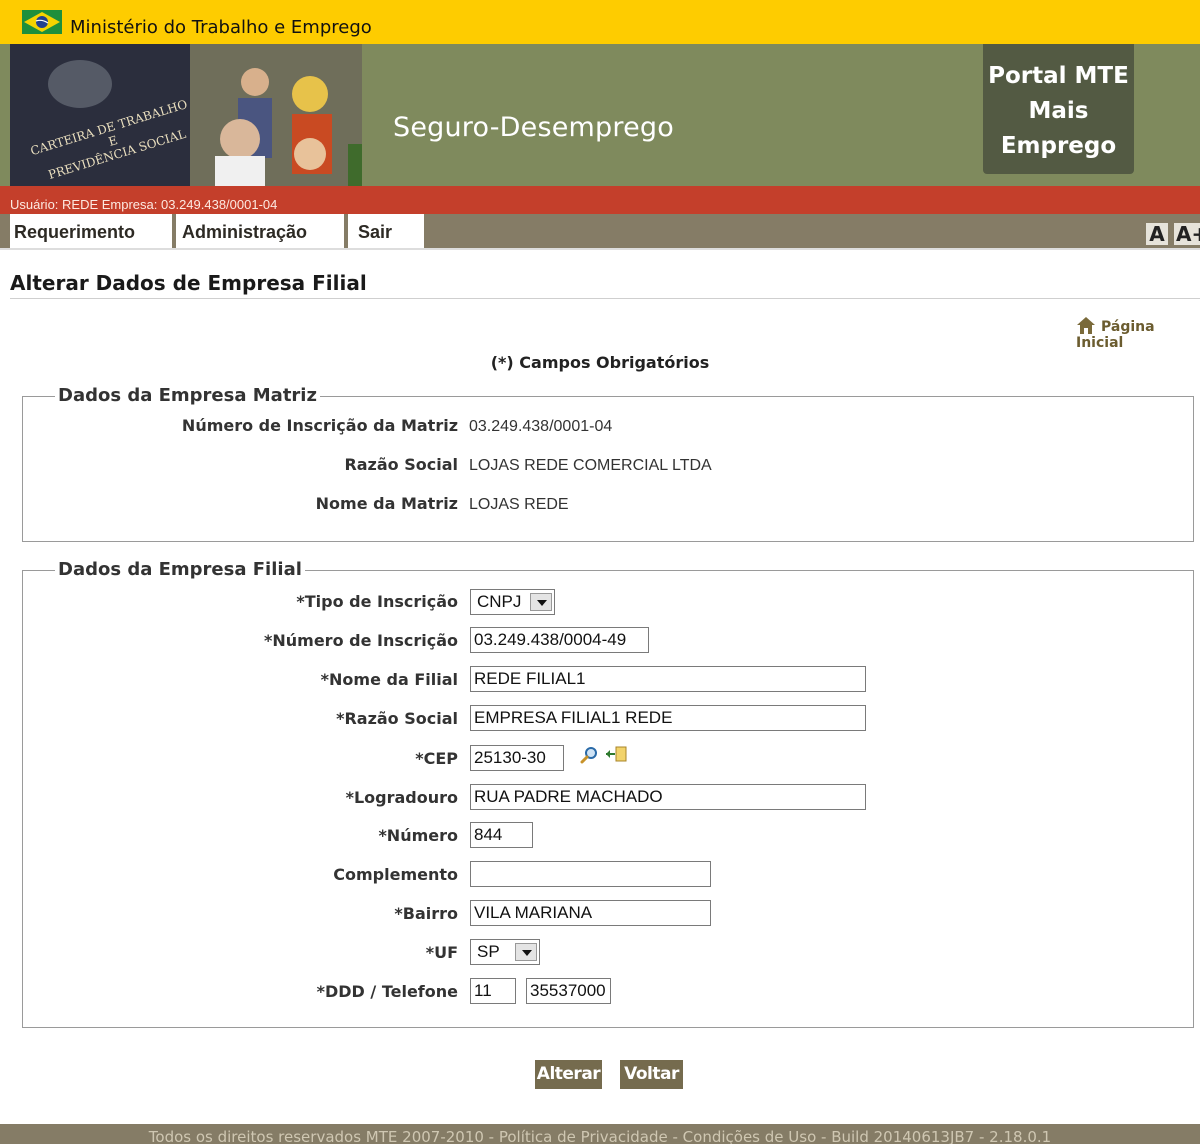 This screenshot has height=1144, width=1200. What do you see at coordinates (401, 464) in the screenshot?
I see `matriz-razao-label: Razão Social` at bounding box center [401, 464].